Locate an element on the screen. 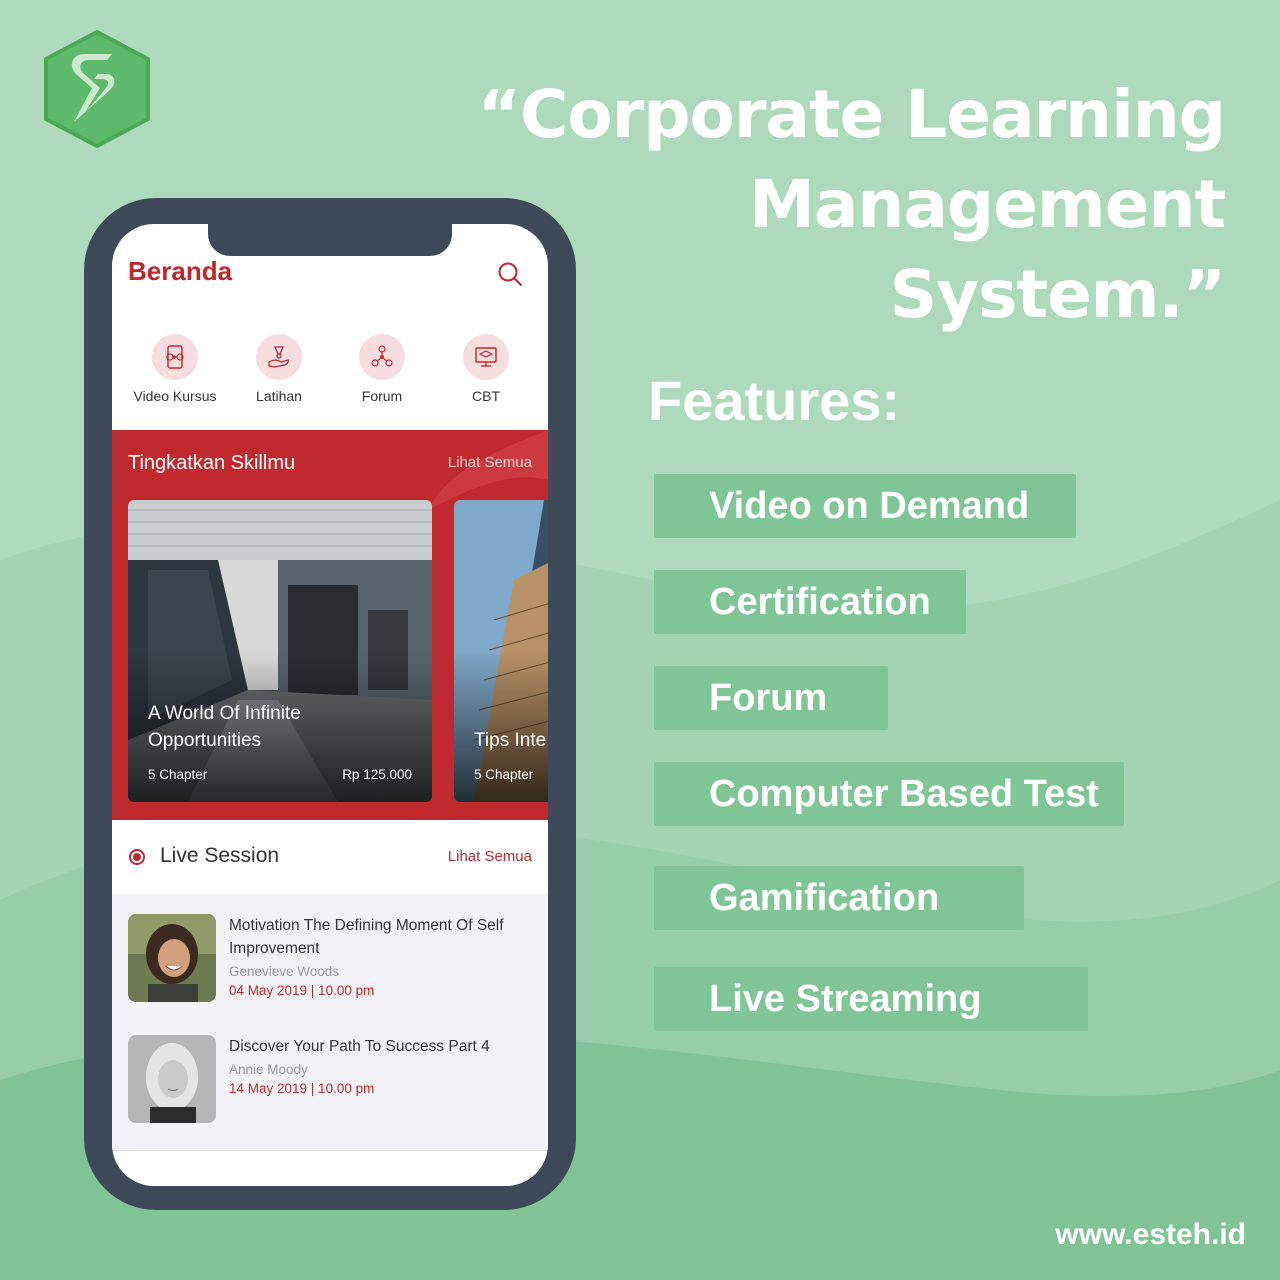  page-title: Beranda is located at coordinates (180, 271).